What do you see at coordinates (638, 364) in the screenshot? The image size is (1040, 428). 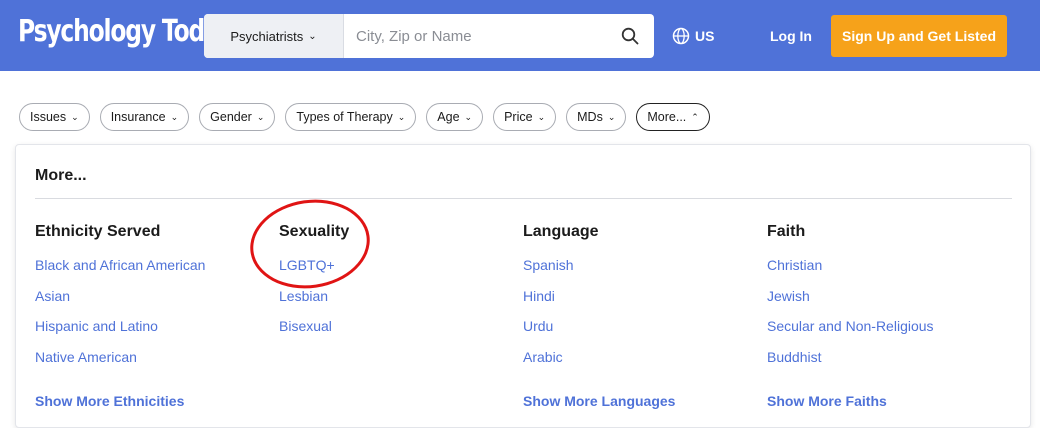 I see `filter-option-arabic: Arabic` at bounding box center [638, 364].